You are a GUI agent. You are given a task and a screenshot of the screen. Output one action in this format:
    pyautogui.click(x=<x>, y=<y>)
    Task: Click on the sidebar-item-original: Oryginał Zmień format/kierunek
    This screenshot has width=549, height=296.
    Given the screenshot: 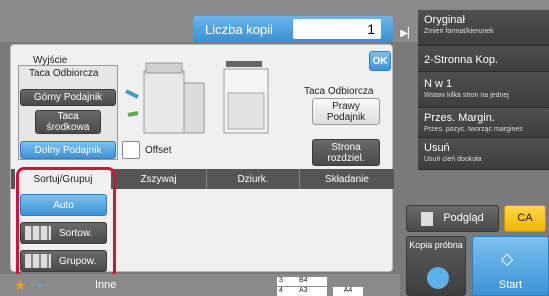 What is the action you would take?
    pyautogui.click(x=483, y=28)
    